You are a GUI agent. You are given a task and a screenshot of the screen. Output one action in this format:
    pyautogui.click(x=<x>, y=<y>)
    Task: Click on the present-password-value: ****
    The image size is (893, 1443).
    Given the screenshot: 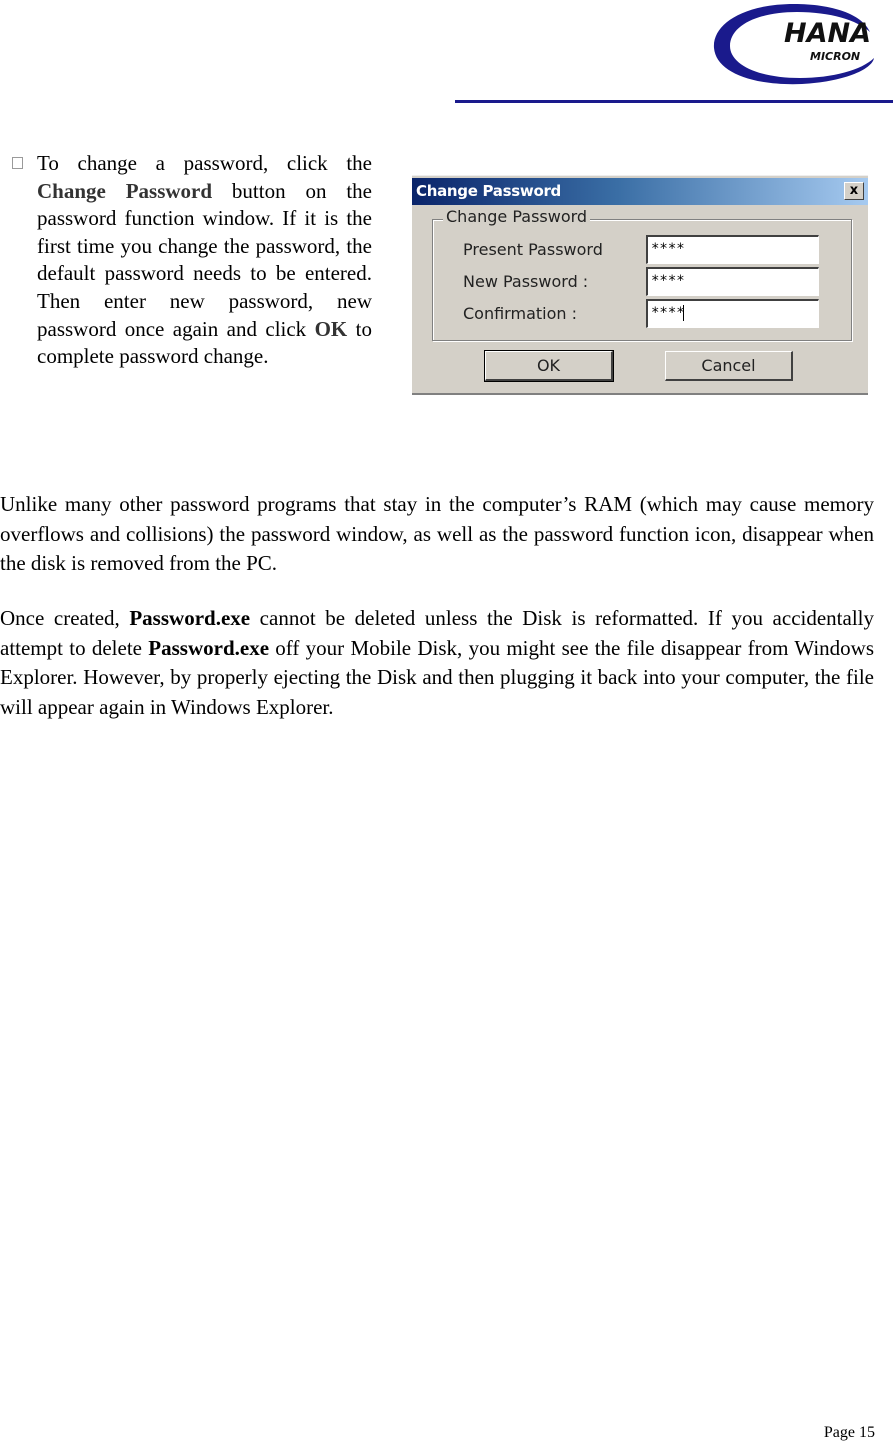 What is the action you would take?
    pyautogui.click(x=668, y=249)
    